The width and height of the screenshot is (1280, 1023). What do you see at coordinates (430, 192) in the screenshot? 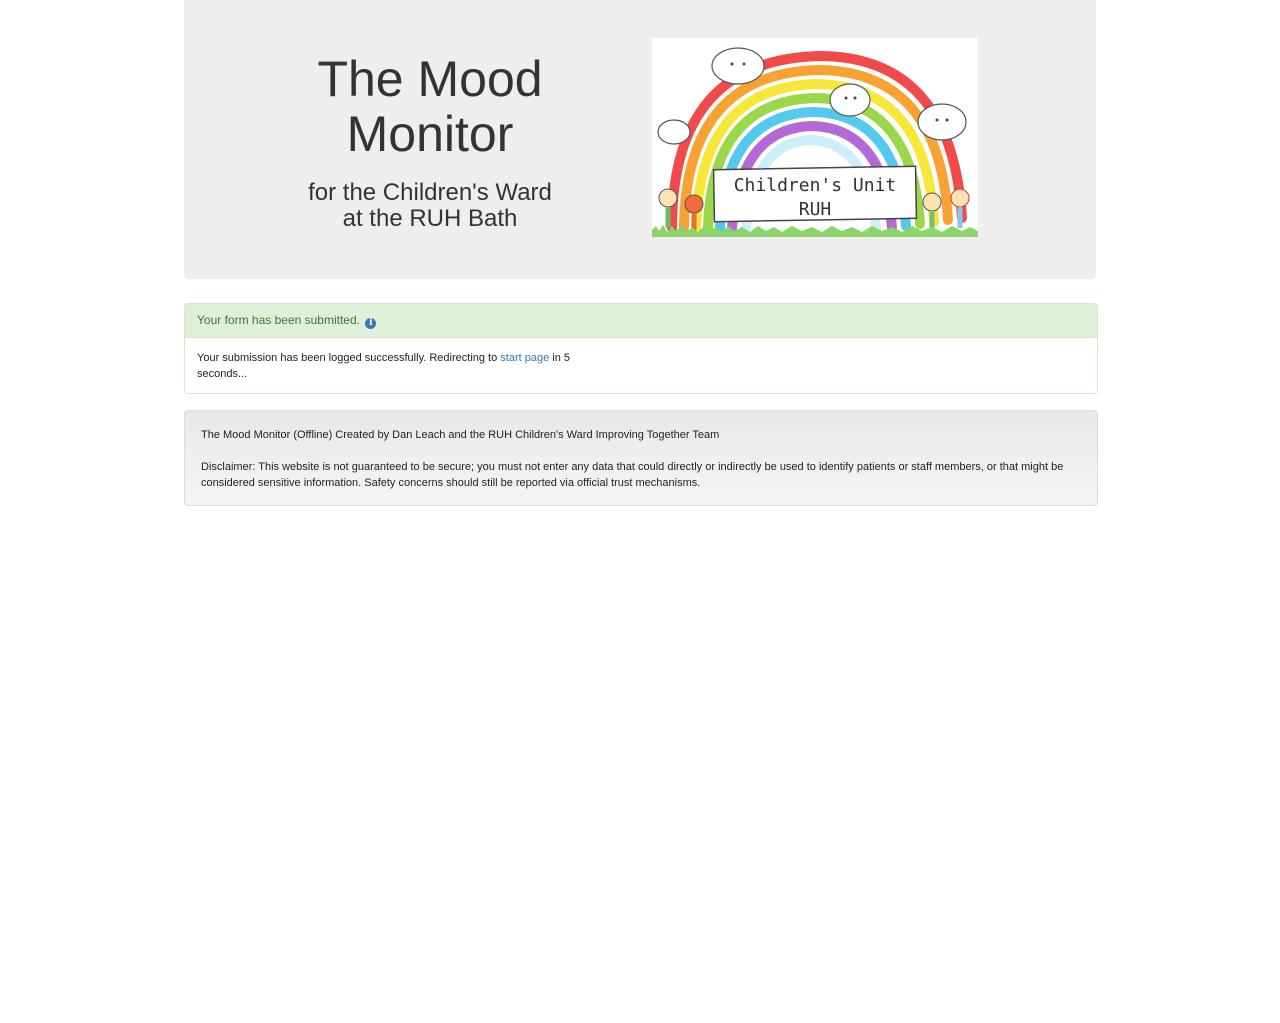
I see `subtitle-line-1: for the Children's Ward` at bounding box center [430, 192].